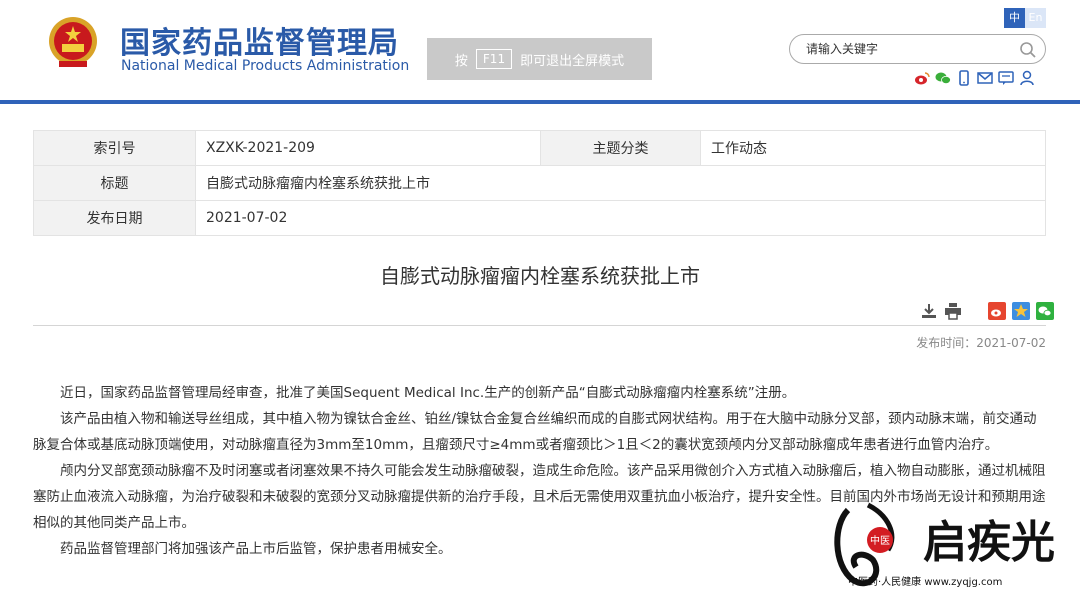 This screenshot has height=594, width=1080. What do you see at coordinates (259, 40) in the screenshot?
I see `site-title-cn: 国家药品监督管理局` at bounding box center [259, 40].